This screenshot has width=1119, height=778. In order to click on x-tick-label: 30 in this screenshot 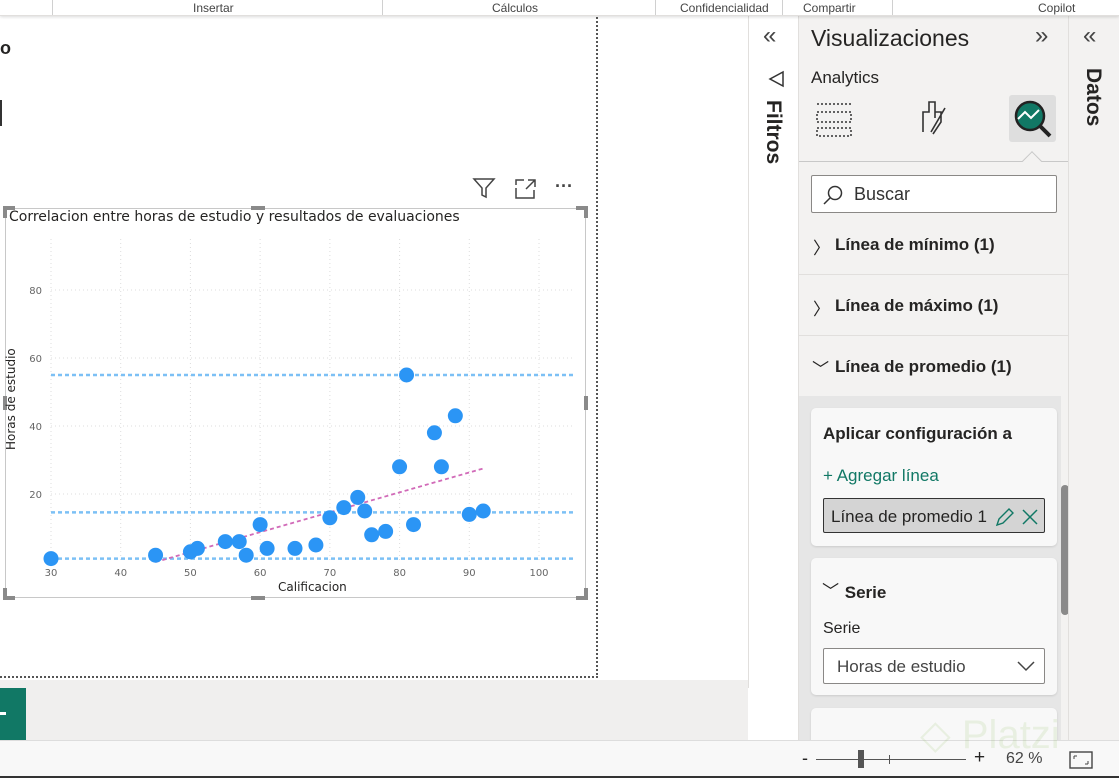, I will do `click(51, 573)`.